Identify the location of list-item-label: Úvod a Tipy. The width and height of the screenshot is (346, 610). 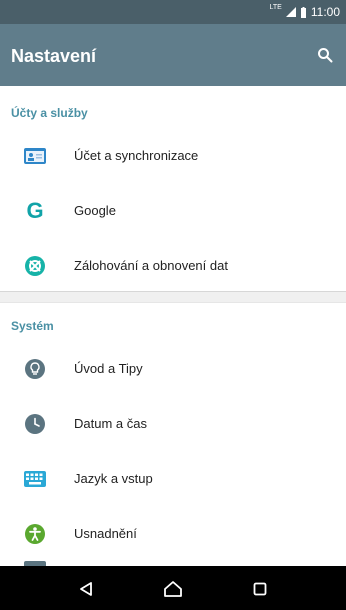
(108, 368).